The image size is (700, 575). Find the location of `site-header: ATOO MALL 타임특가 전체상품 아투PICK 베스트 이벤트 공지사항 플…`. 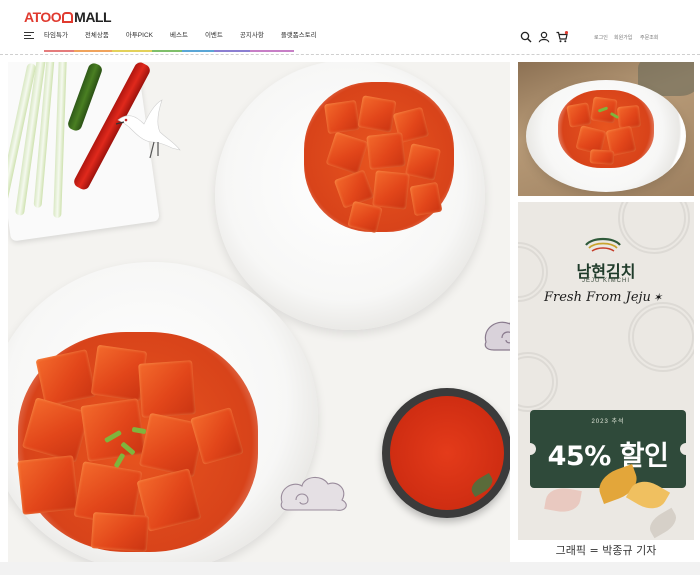

site-header: ATOO MALL 타임특가 전체상품 아투PICK 베스트 이벤트 공지사항 플… is located at coordinates (350, 27).